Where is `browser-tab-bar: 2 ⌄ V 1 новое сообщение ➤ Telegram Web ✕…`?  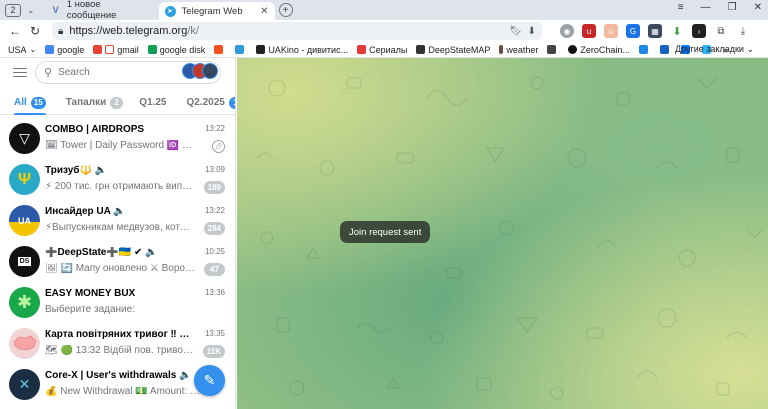 browser-tab-bar: 2 ⌄ V 1 новое сообщение ➤ Telegram Web ✕… is located at coordinates (384, 10).